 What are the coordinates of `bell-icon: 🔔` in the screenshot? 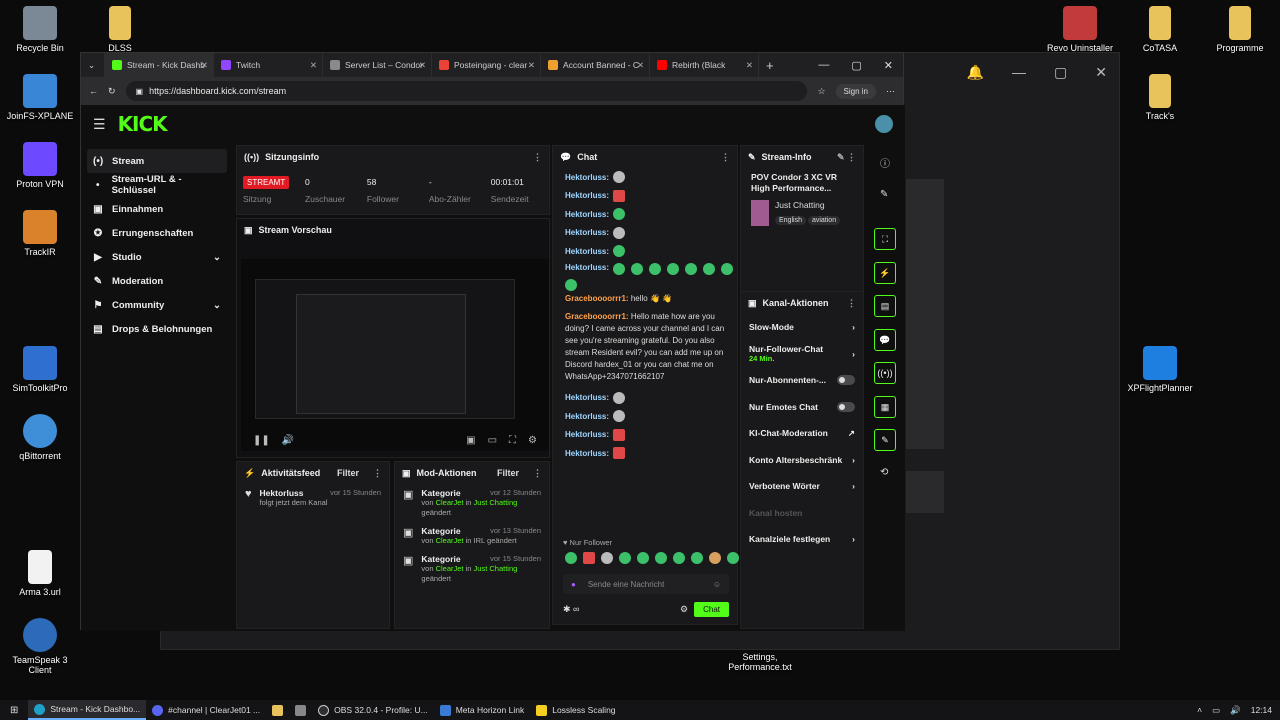 It's located at (975, 72).